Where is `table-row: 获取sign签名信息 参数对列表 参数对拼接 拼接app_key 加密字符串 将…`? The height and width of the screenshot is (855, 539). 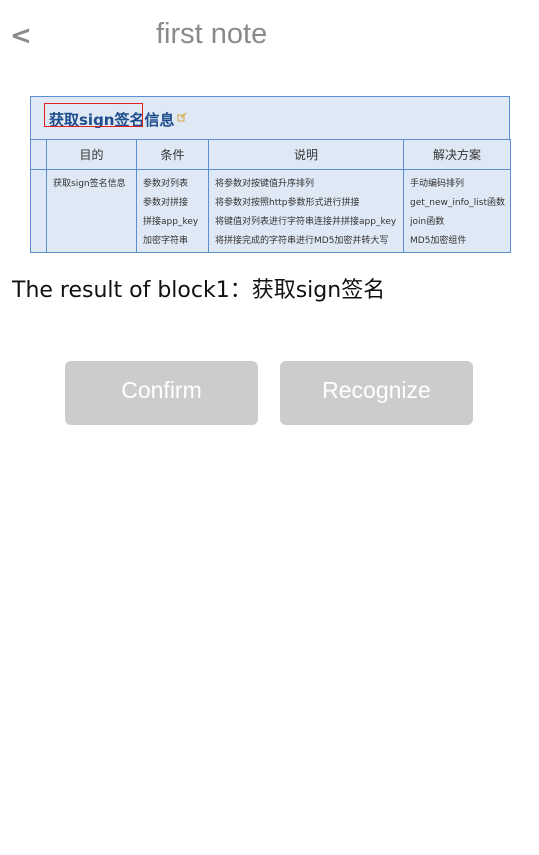
table-row: 获取sign签名信息 参数对列表 参数对拼接 拼接app_key 加密字符串 将… is located at coordinates (270, 211).